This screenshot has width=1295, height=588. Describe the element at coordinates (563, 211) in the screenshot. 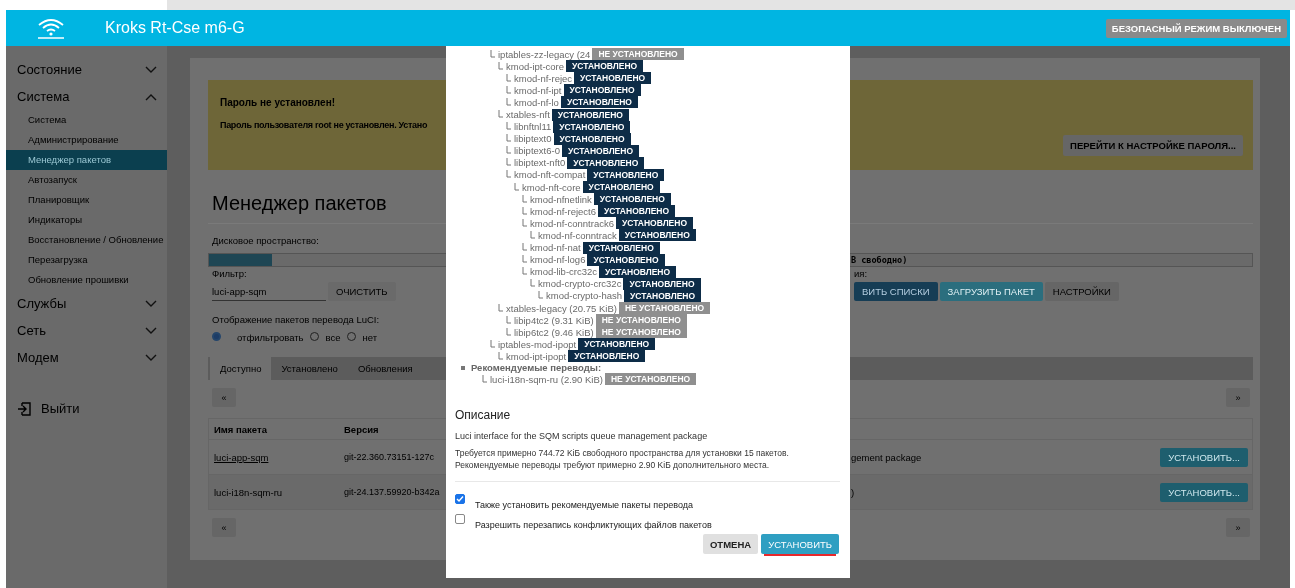

I see `package-name: kmod-nf-reject6` at that location.